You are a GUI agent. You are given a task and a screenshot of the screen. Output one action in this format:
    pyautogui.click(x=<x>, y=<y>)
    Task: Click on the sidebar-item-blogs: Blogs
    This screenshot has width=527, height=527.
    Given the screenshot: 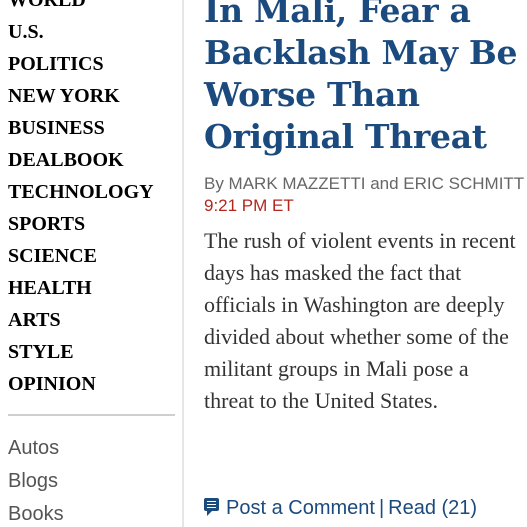 What is the action you would take?
    pyautogui.click(x=36, y=481)
    